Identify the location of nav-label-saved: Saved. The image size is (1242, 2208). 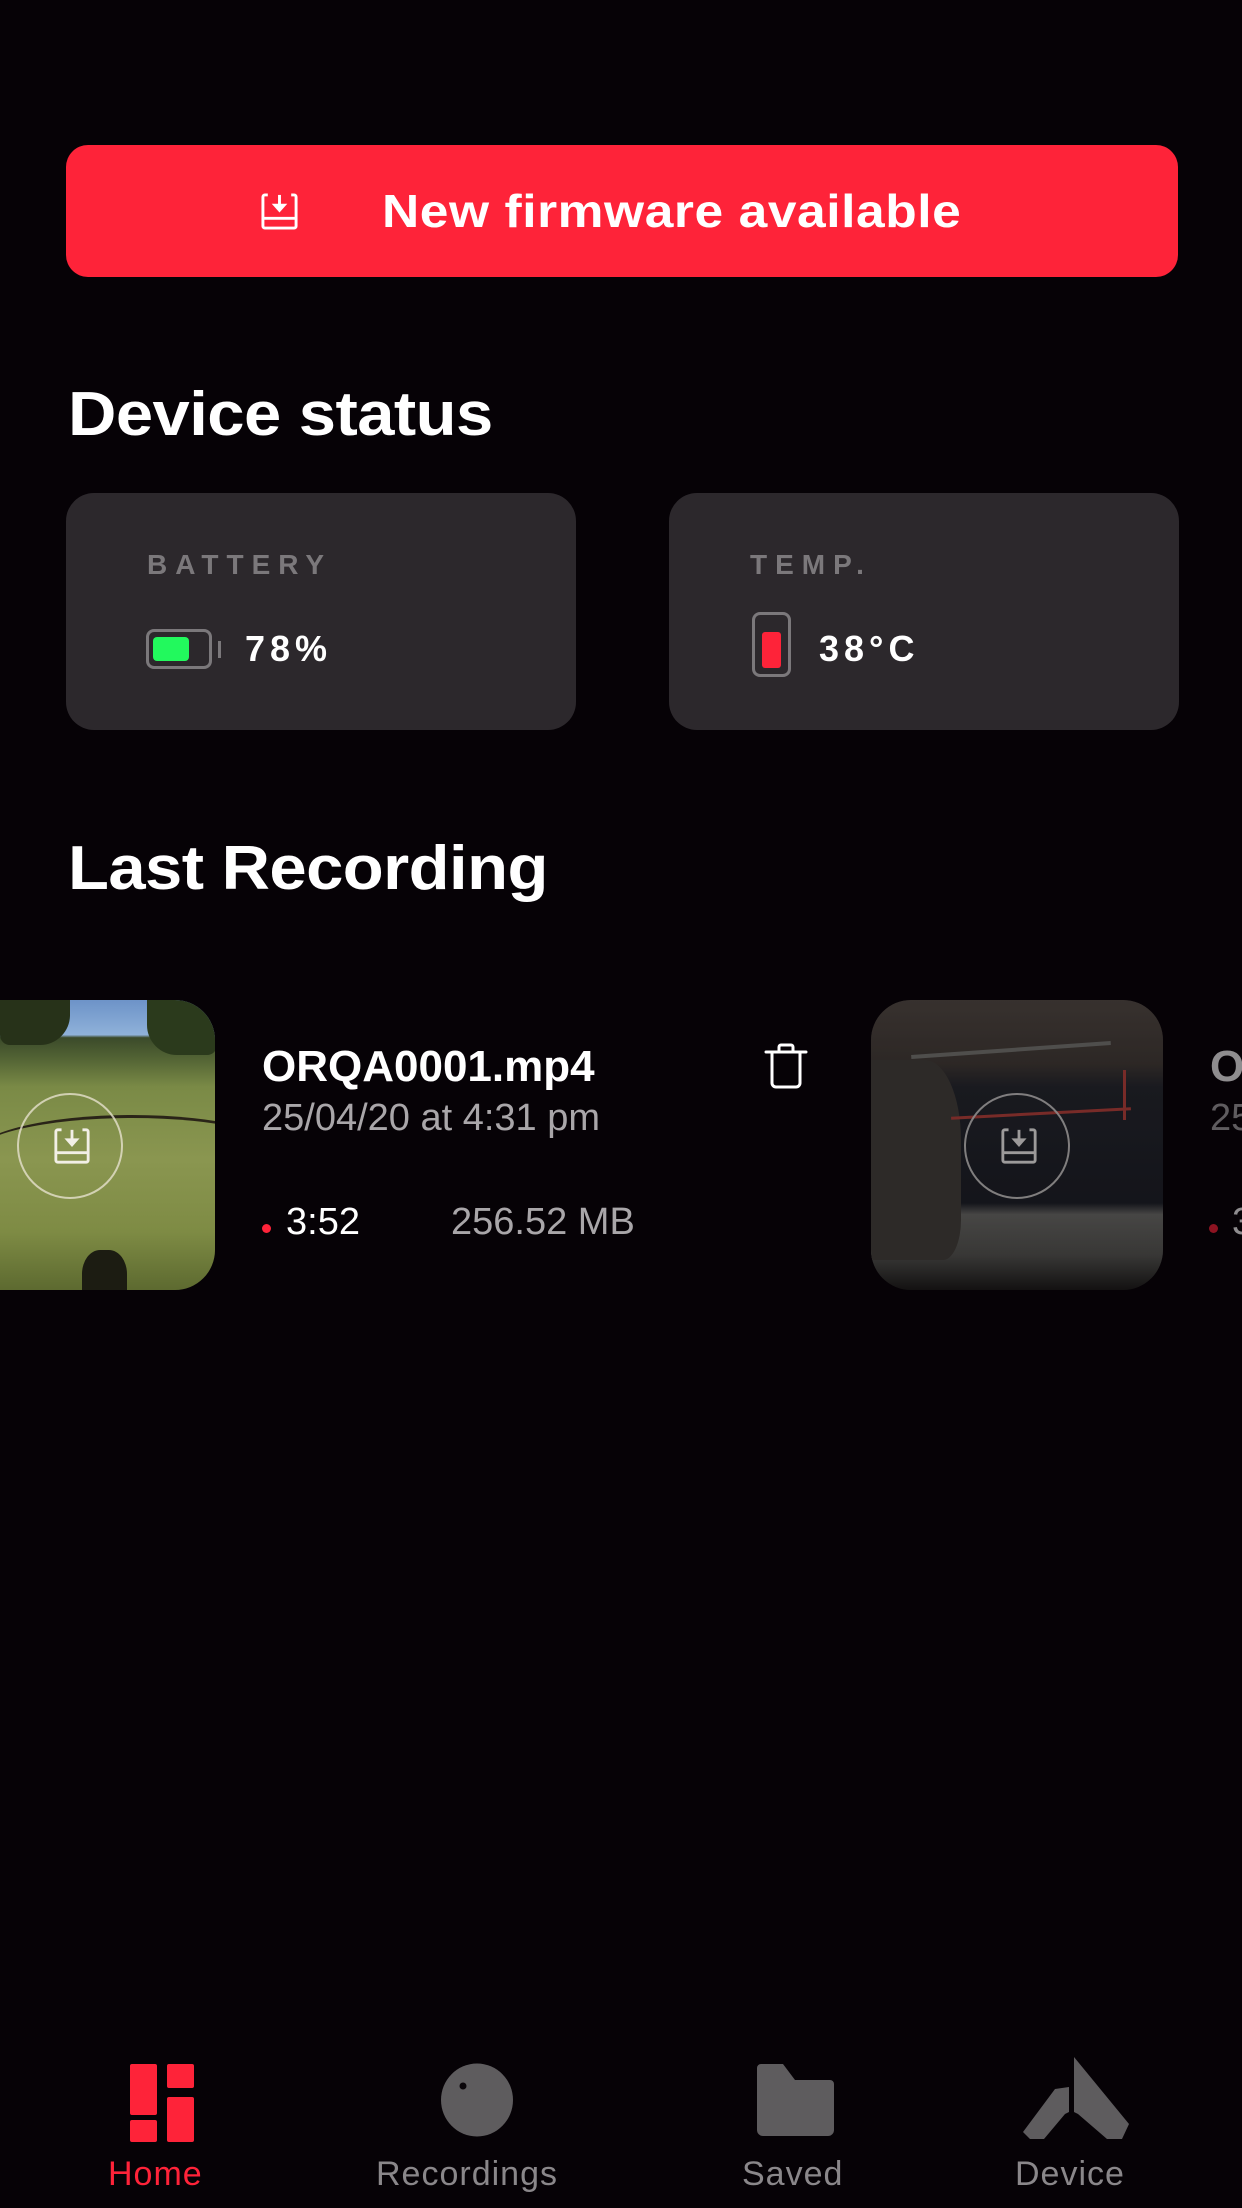
(793, 2174).